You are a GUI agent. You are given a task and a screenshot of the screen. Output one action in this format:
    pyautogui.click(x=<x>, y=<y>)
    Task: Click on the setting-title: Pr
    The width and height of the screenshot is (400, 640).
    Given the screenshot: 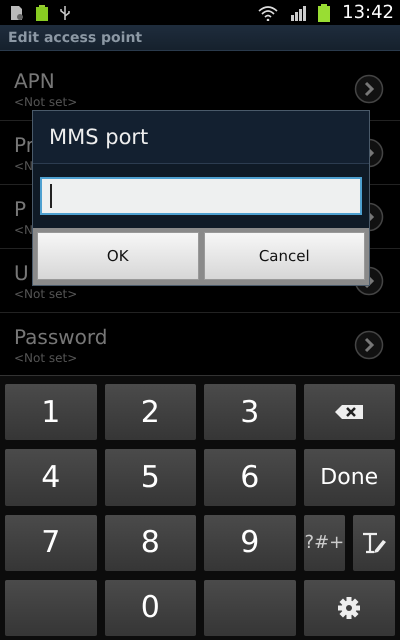 What is the action you would take?
    pyautogui.click(x=24, y=144)
    